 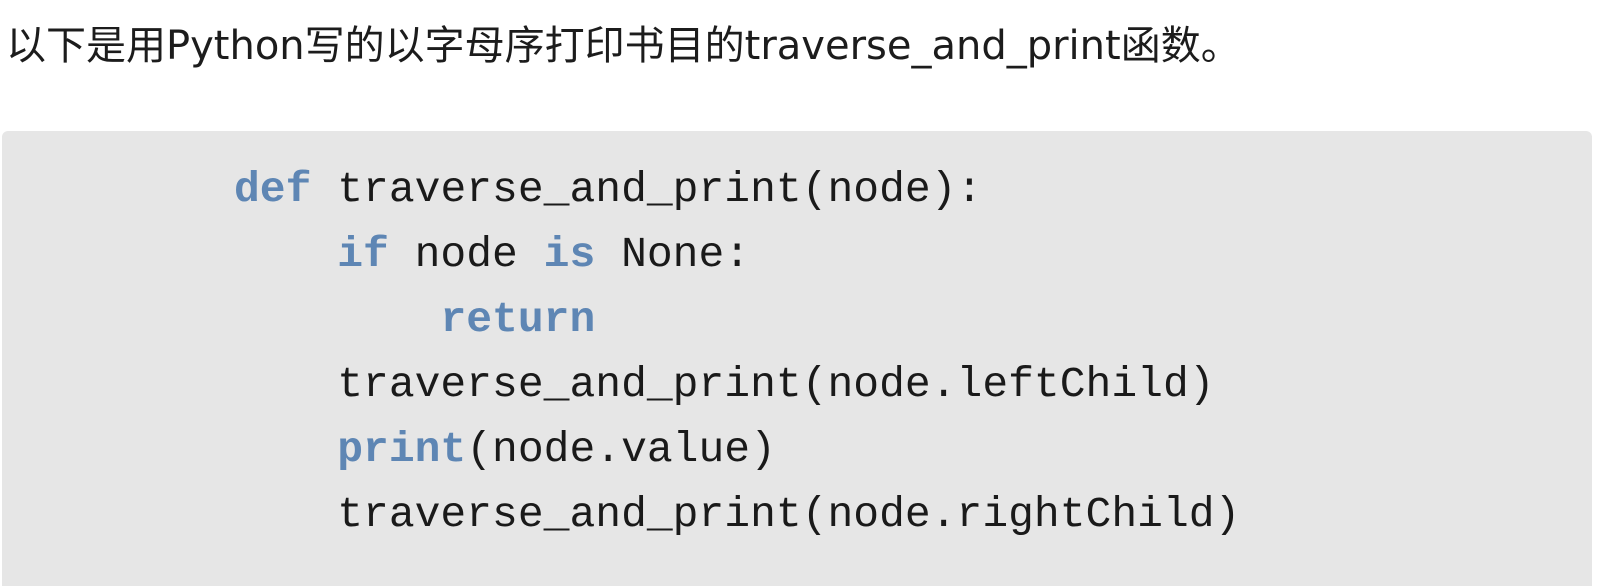 I want to click on code-line-return: return, so click(x=414, y=320).